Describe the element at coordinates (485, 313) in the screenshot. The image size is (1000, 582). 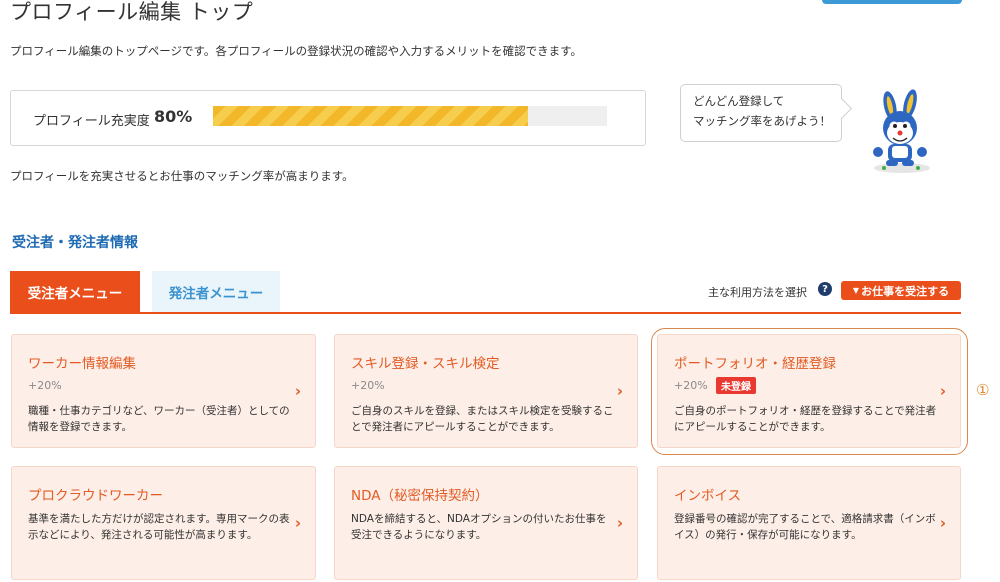
I see `tab-underline` at that location.